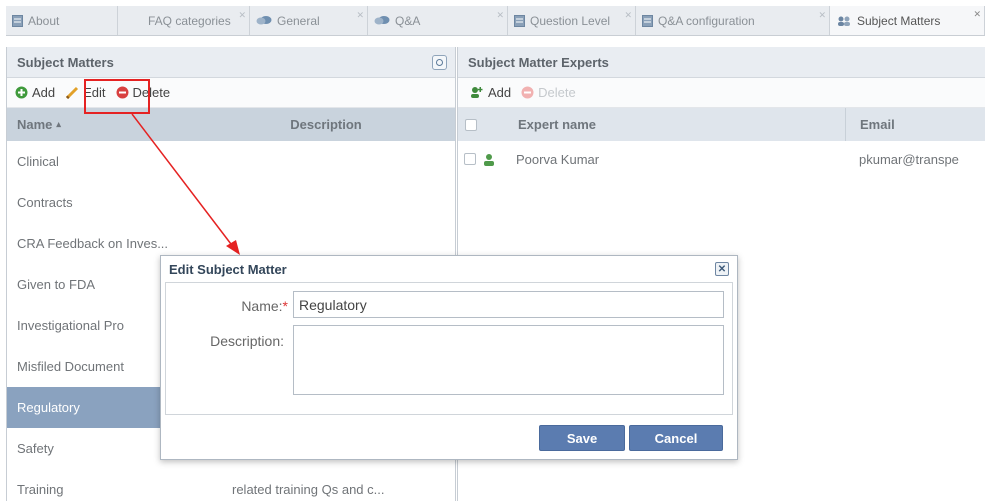  What do you see at coordinates (899, 20) in the screenshot?
I see `tab-label: Subject Matters` at bounding box center [899, 20].